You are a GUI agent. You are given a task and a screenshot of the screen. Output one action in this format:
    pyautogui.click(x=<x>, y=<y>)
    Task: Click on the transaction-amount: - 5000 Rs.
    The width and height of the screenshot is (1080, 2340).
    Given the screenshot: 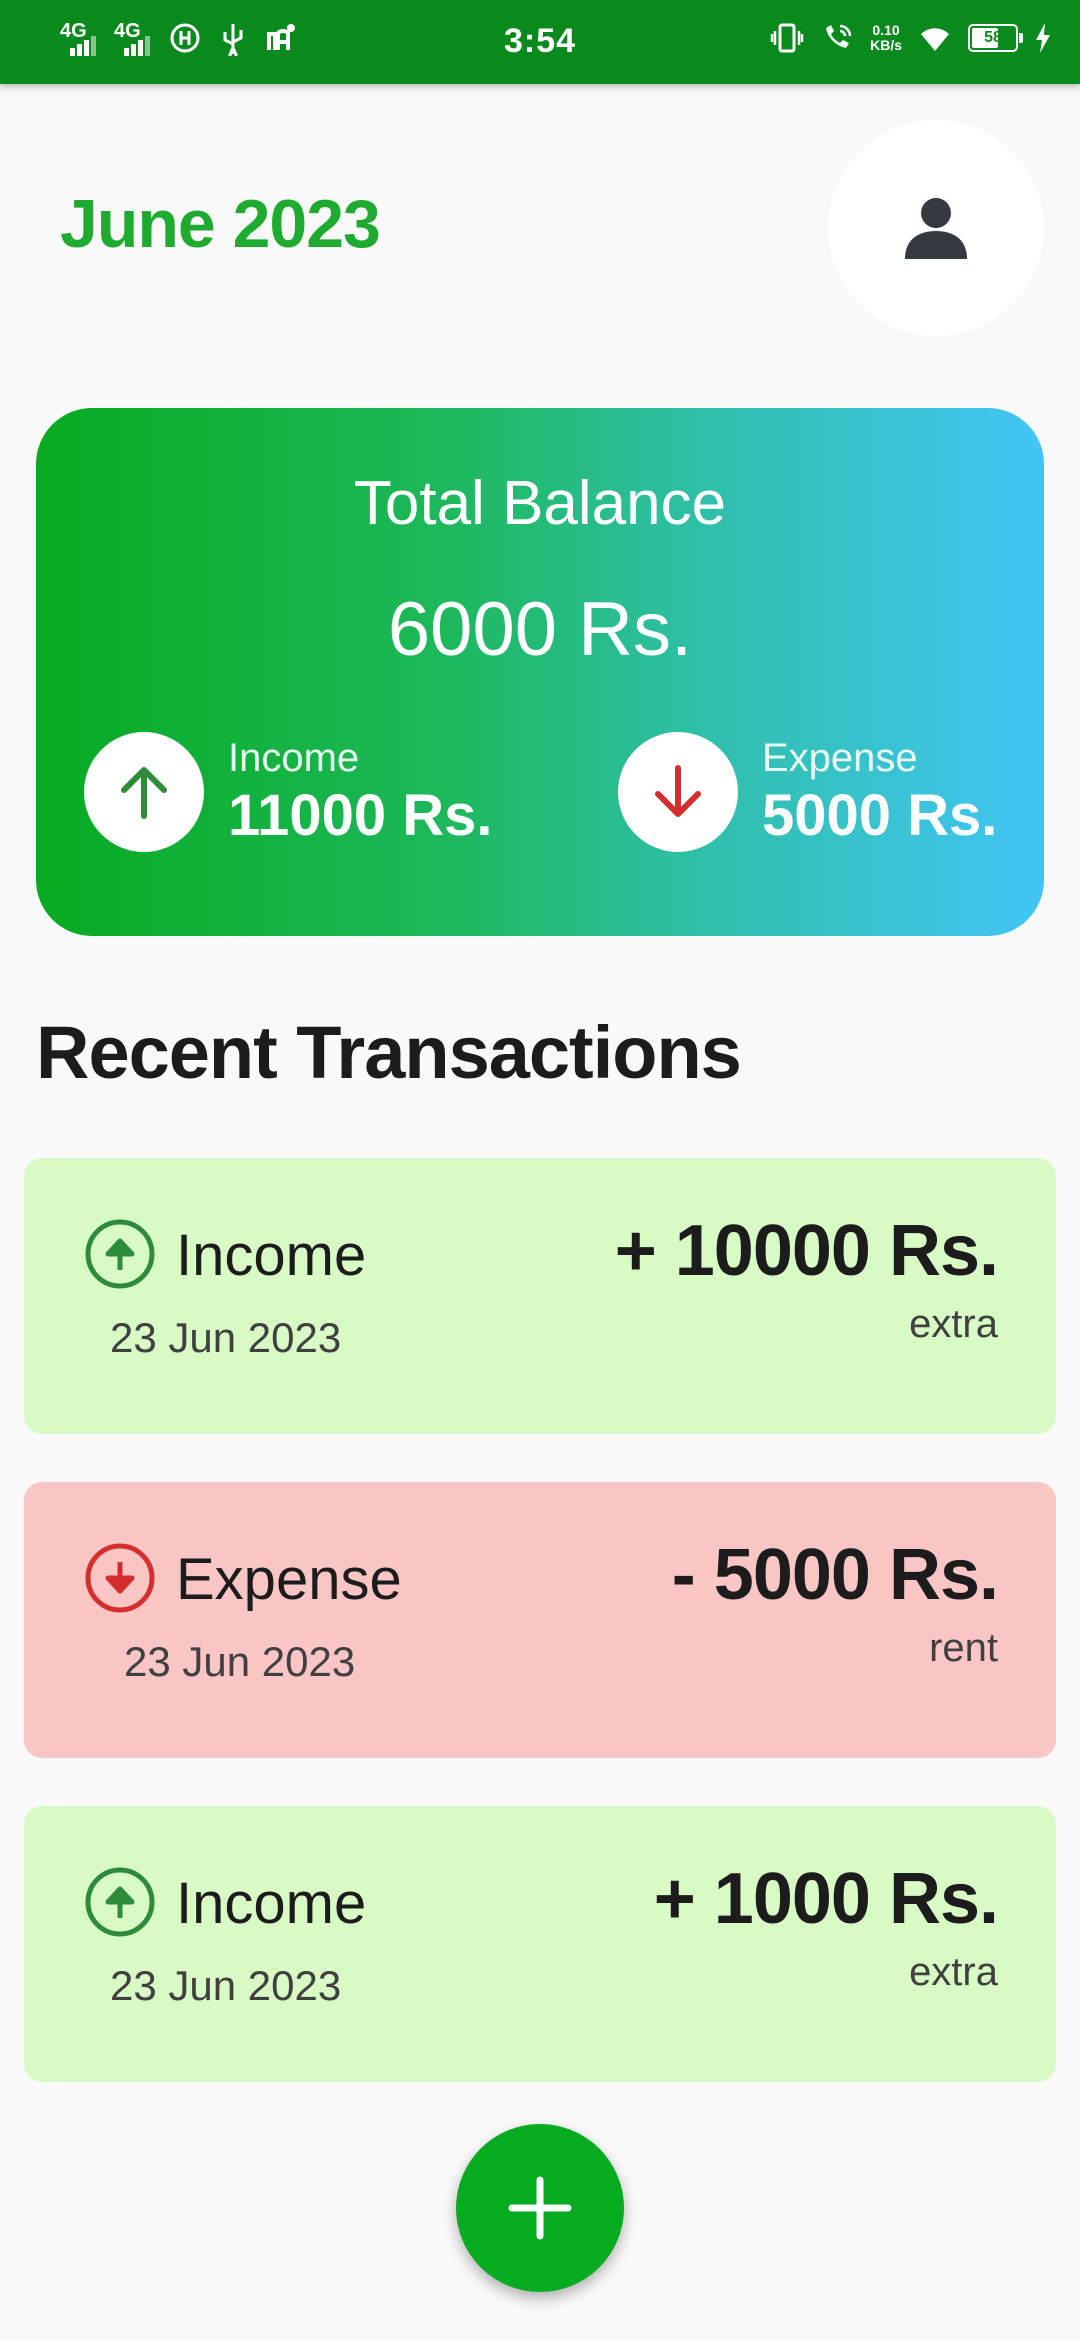 What is the action you would take?
    pyautogui.click(x=835, y=1575)
    